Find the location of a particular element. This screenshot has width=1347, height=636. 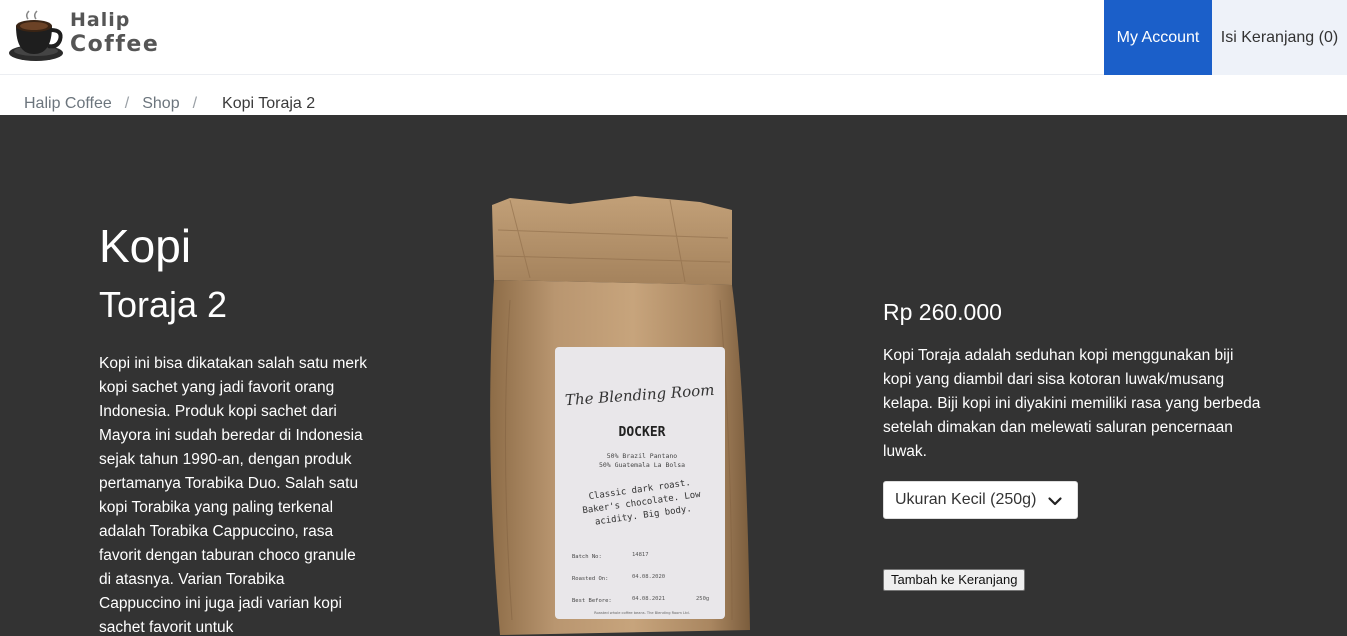

bag-label-roasted-value: 04.08.2020 is located at coordinates (648, 577).